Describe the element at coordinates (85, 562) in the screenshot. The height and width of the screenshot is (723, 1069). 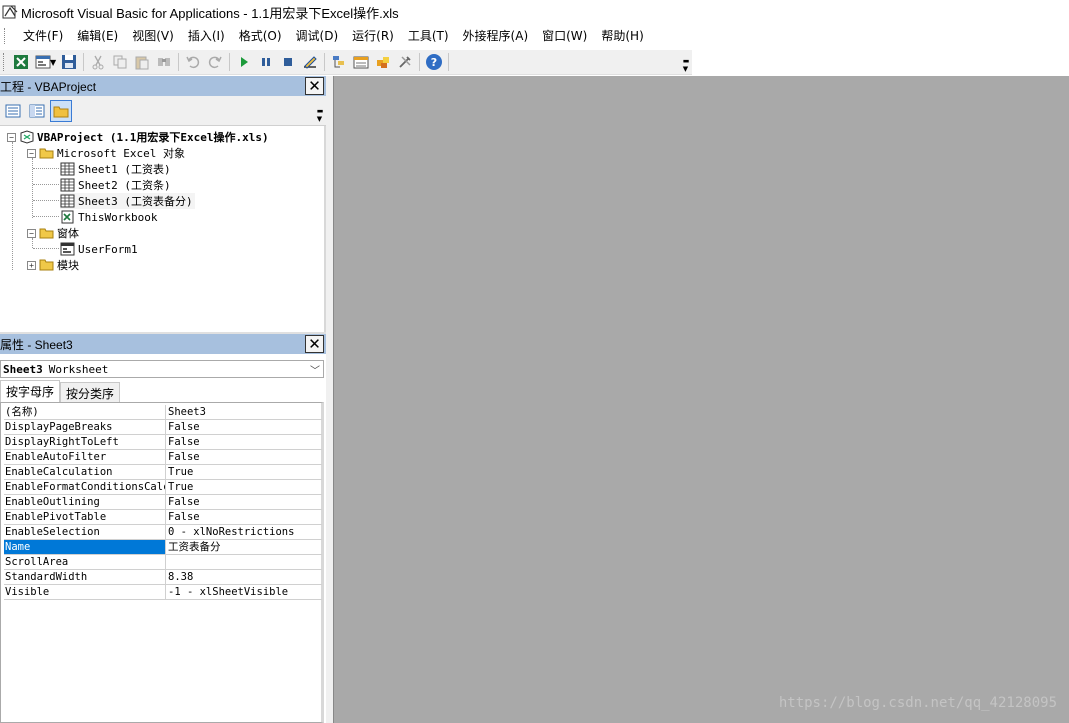
I see `property-name: ScrollArea` at that location.